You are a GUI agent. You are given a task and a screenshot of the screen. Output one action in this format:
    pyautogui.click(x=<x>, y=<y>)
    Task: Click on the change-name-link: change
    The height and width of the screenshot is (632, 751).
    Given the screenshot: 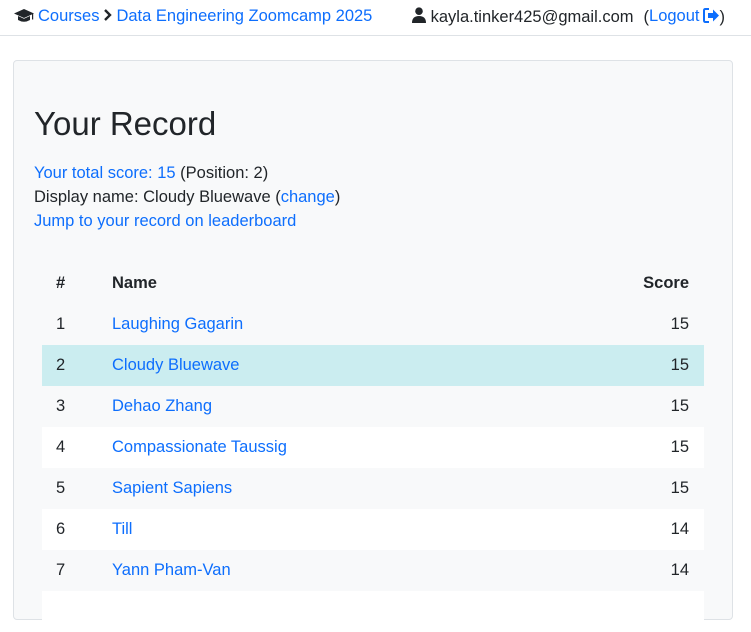 What is the action you would take?
    pyautogui.click(x=308, y=197)
    